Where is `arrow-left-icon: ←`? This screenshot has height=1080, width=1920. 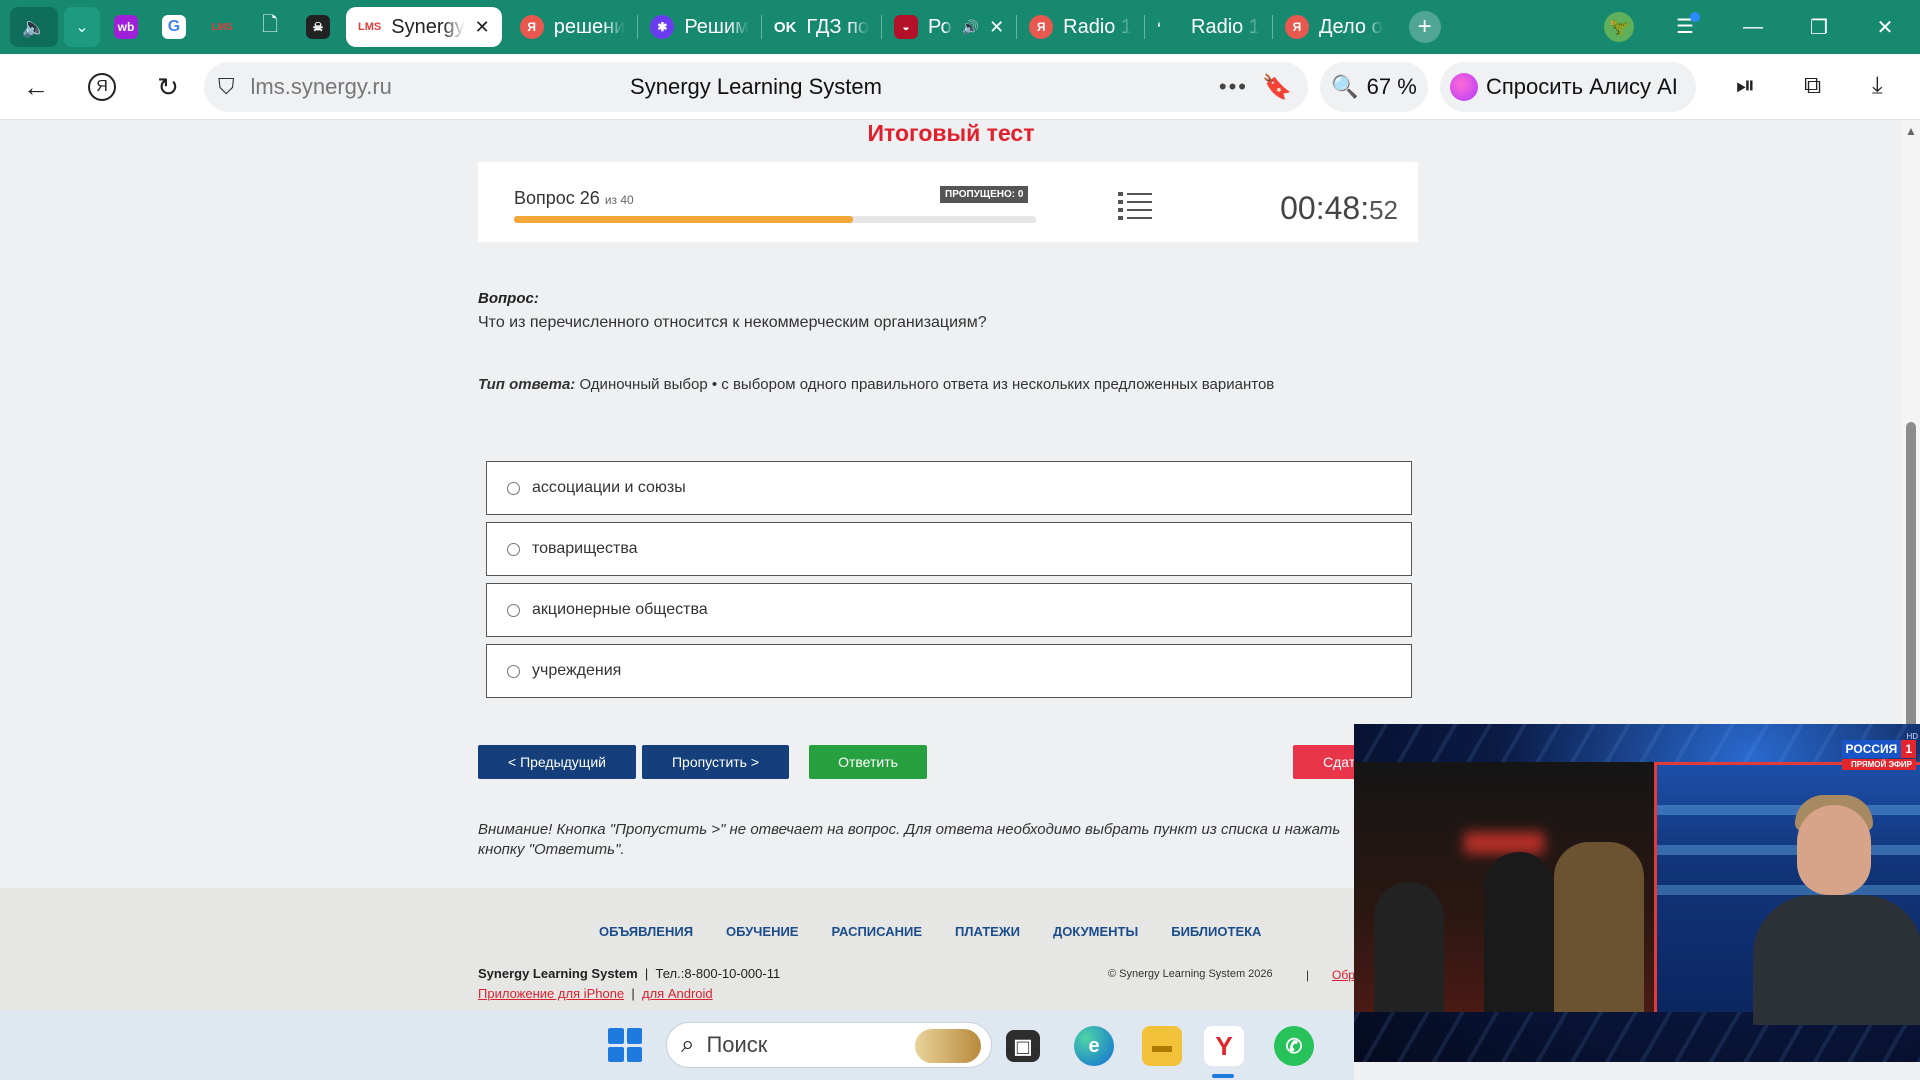 arrow-left-icon: ← is located at coordinates (36, 86).